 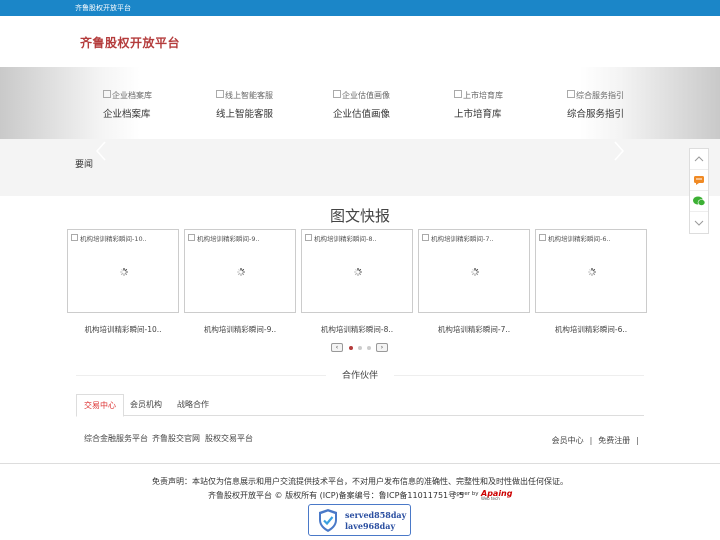 What do you see at coordinates (388, 95) in the screenshot?
I see `nav-image: 企业估值画像` at bounding box center [388, 95].